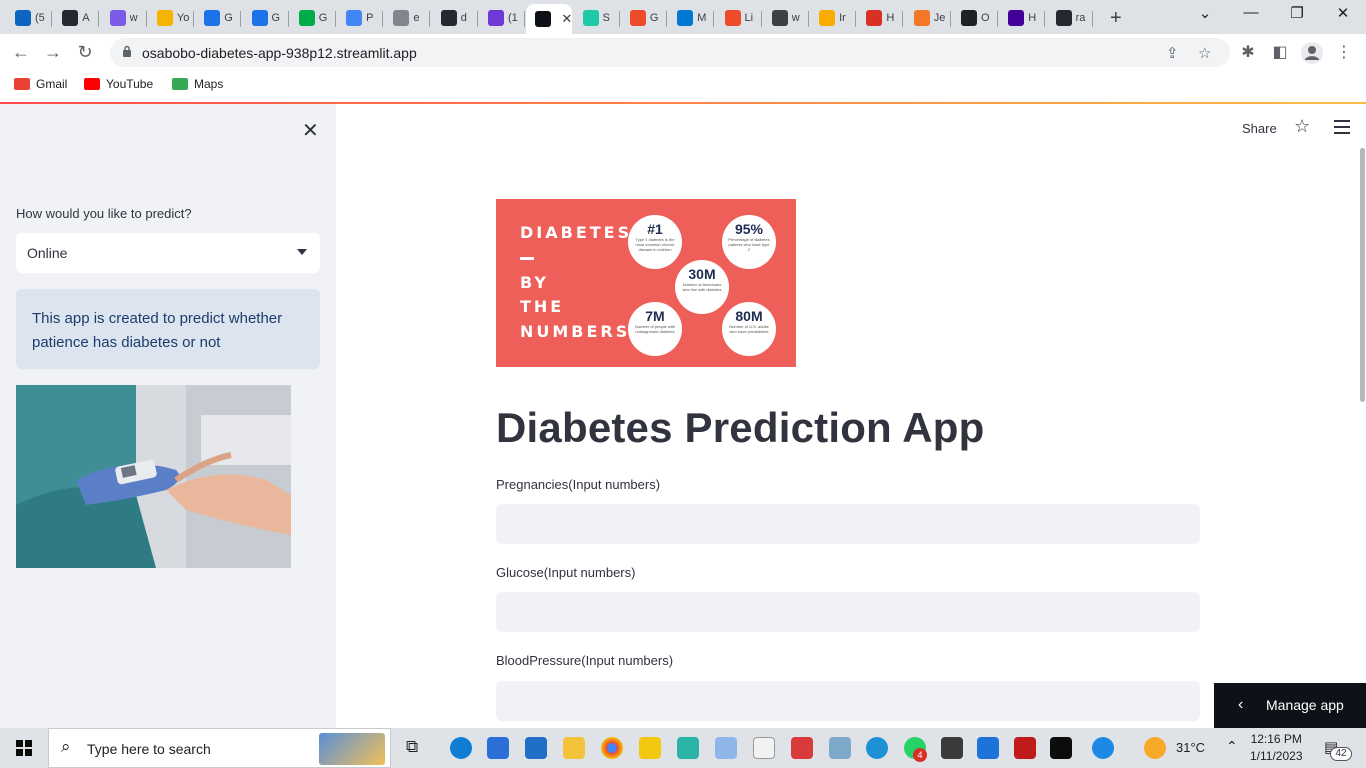 This screenshot has width=1366, height=768. Describe the element at coordinates (496, 18) in the screenshot. I see `mail-icon` at that location.